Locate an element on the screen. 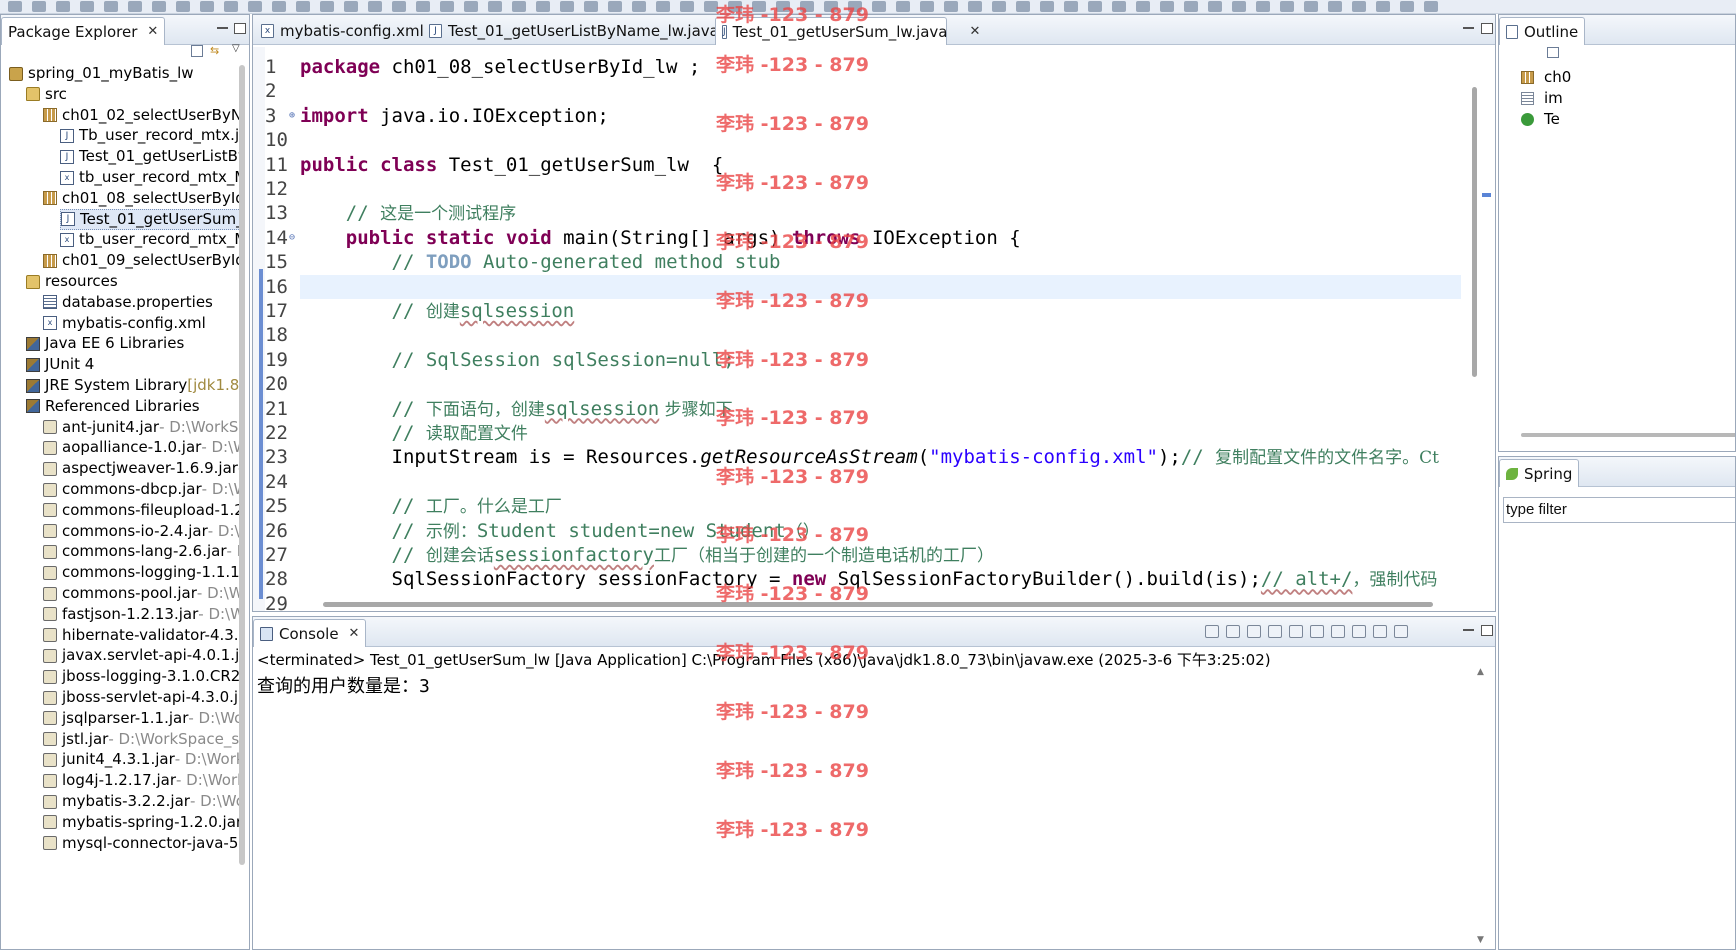 This screenshot has width=1736, height=950. tab-spring: Spring is located at coordinates (1539, 473).